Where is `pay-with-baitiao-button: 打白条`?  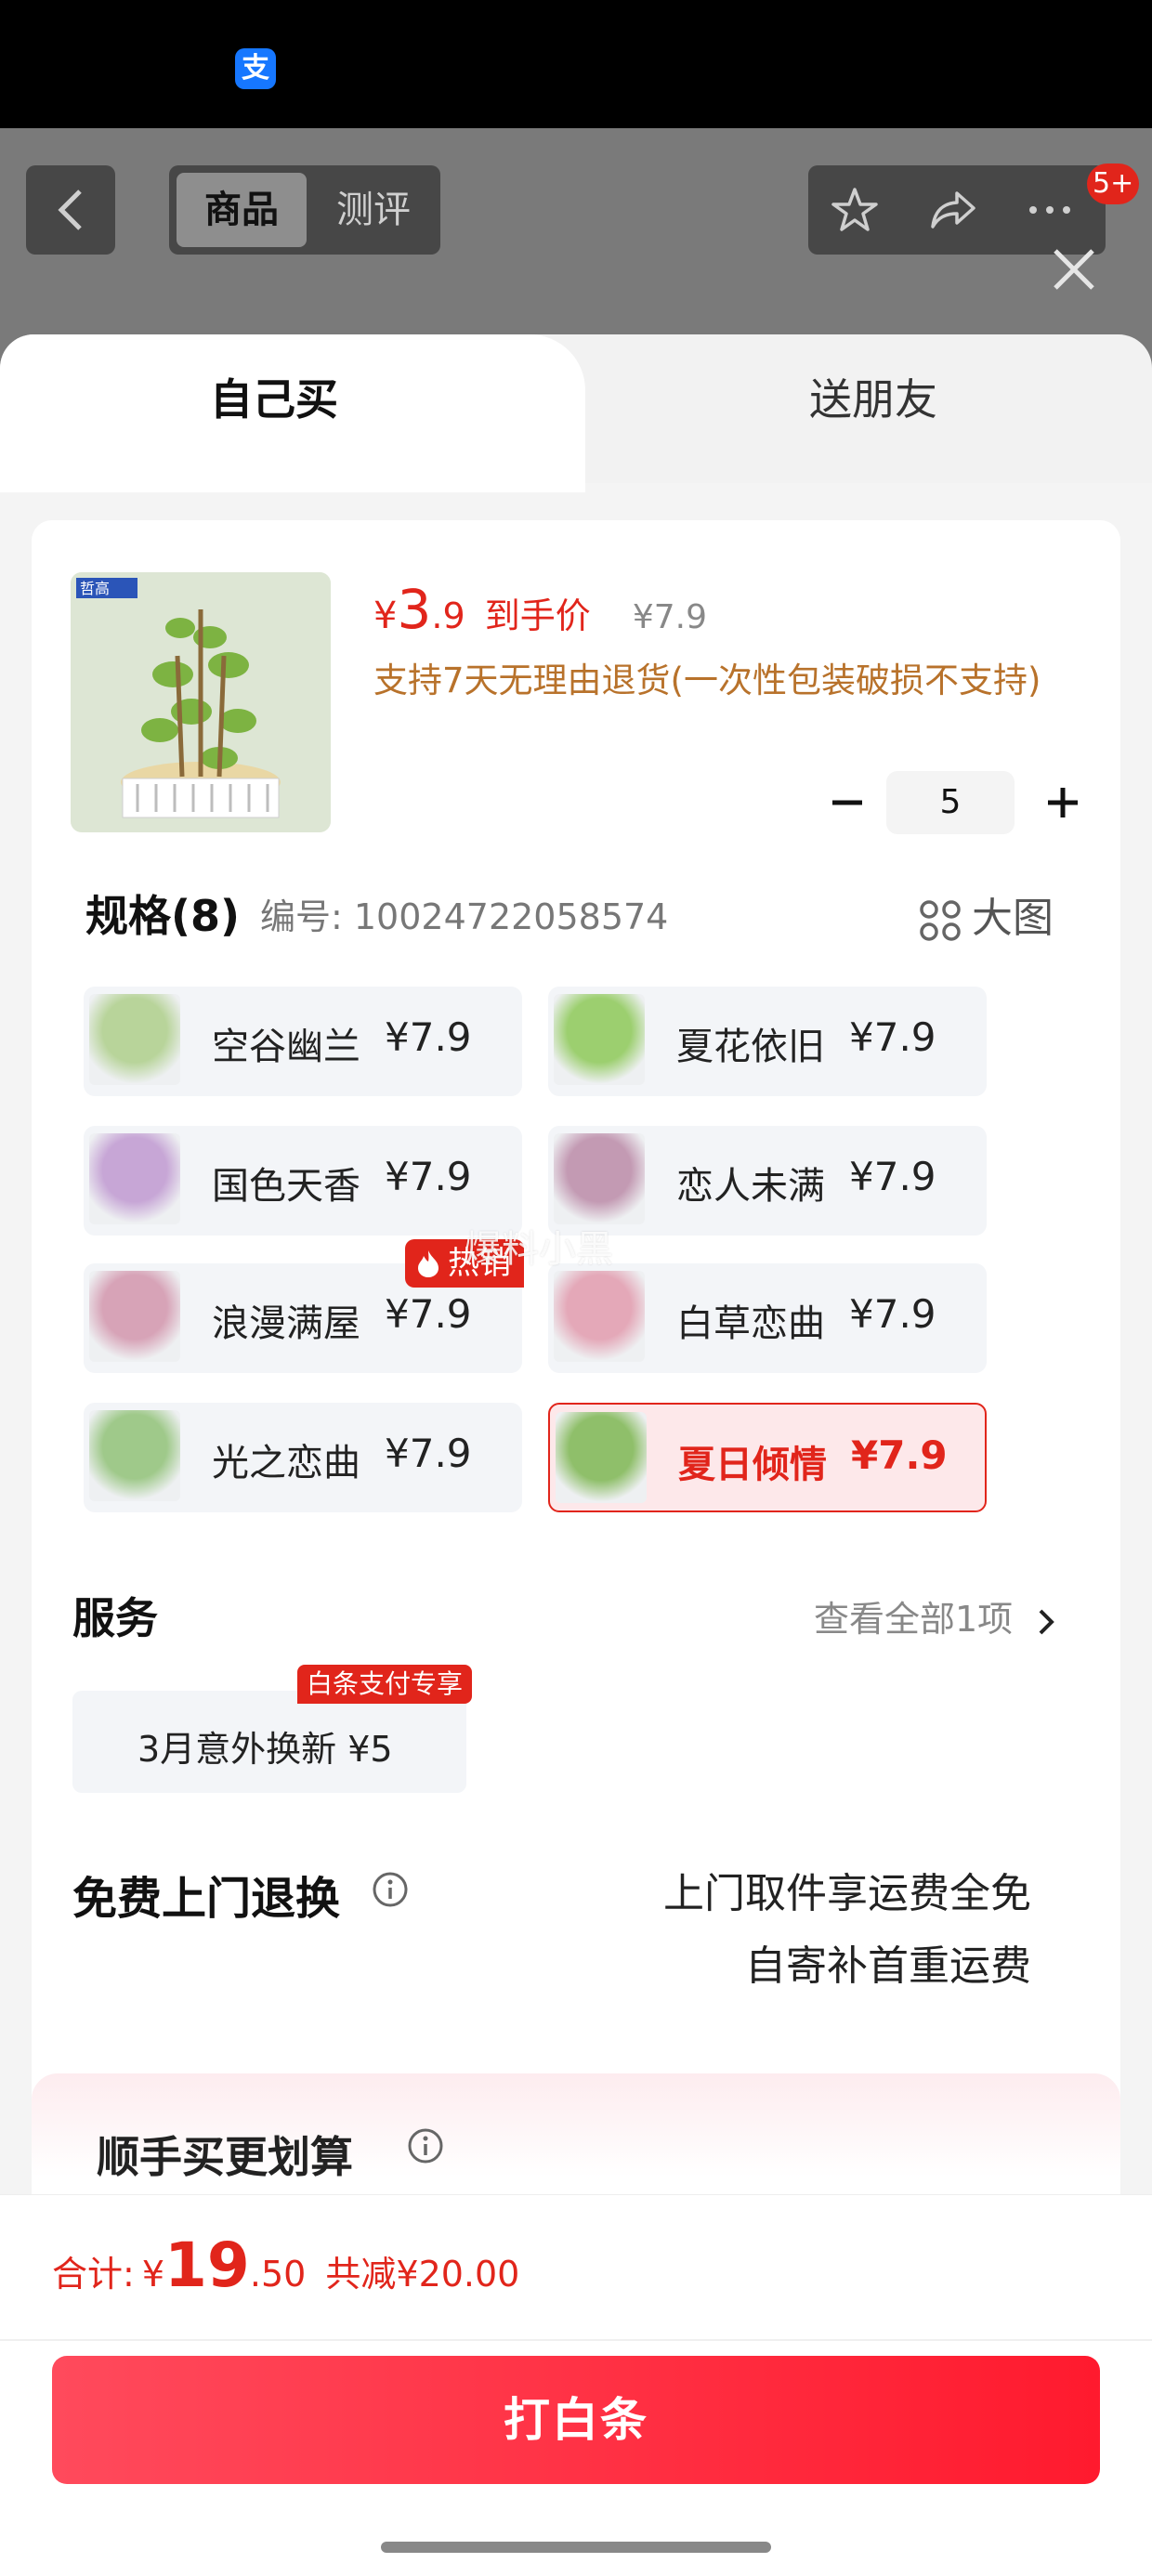 pay-with-baitiao-button: 打白条 is located at coordinates (576, 2420).